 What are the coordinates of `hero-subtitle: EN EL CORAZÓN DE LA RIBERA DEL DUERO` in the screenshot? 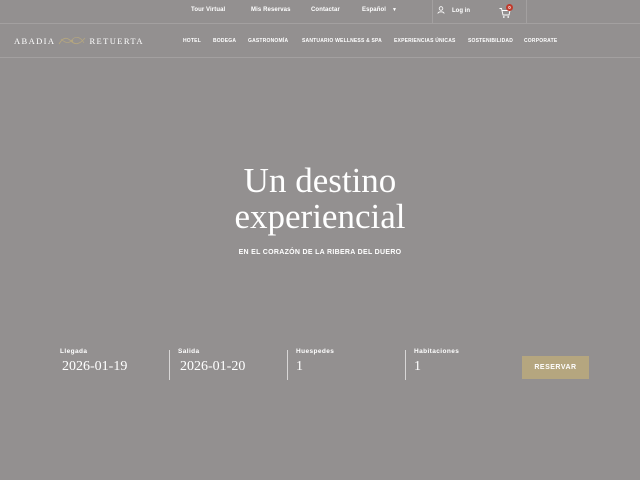 It's located at (320, 252).